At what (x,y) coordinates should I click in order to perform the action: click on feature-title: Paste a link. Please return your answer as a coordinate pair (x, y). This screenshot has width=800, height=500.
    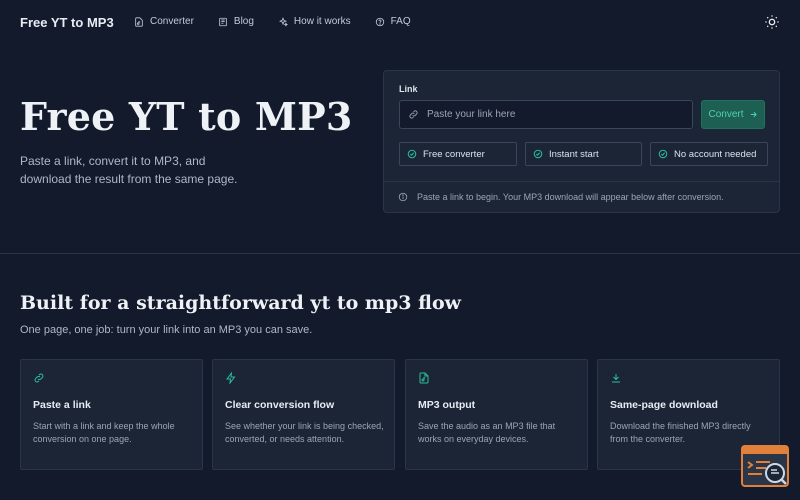
    Looking at the image, I should click on (62, 405).